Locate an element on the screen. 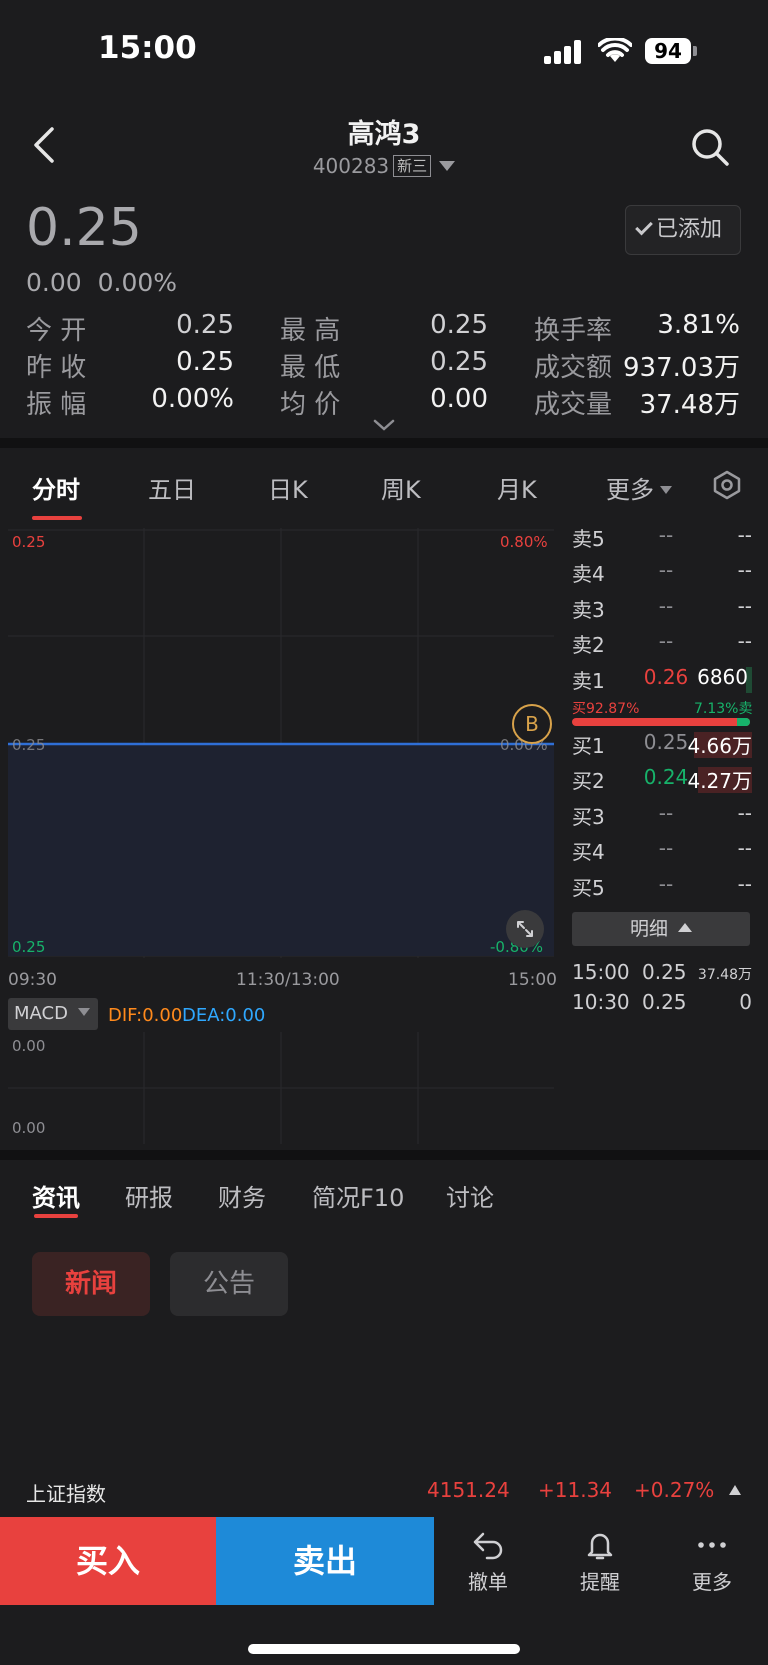 The width and height of the screenshot is (768, 1665). tab-five-day: 五日 is located at coordinates (172, 487).